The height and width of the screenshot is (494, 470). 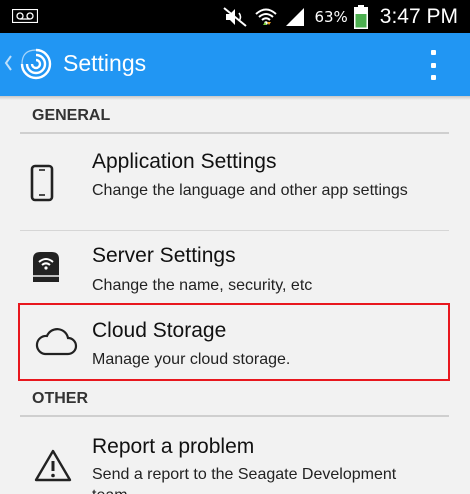 What do you see at coordinates (331, 16) in the screenshot?
I see `battery-percent: 63%` at bounding box center [331, 16].